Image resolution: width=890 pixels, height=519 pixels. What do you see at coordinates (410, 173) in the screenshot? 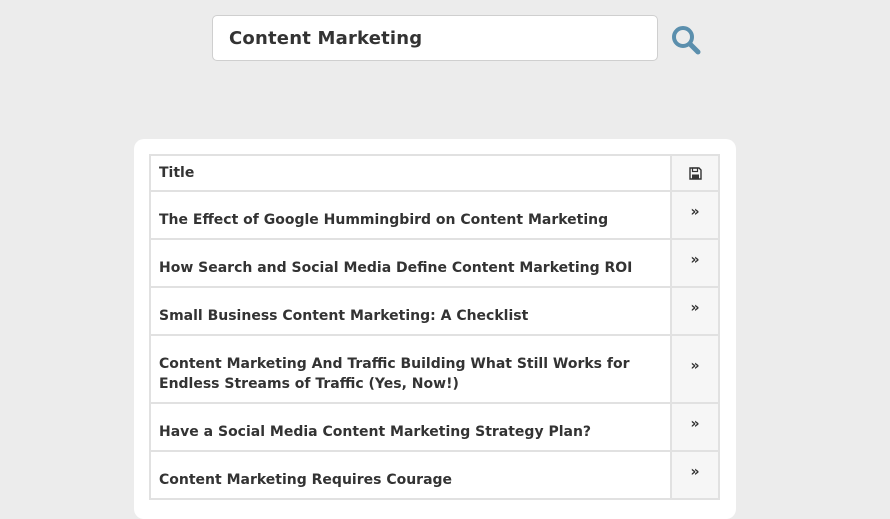
I see `column-header-title: Title` at bounding box center [410, 173].